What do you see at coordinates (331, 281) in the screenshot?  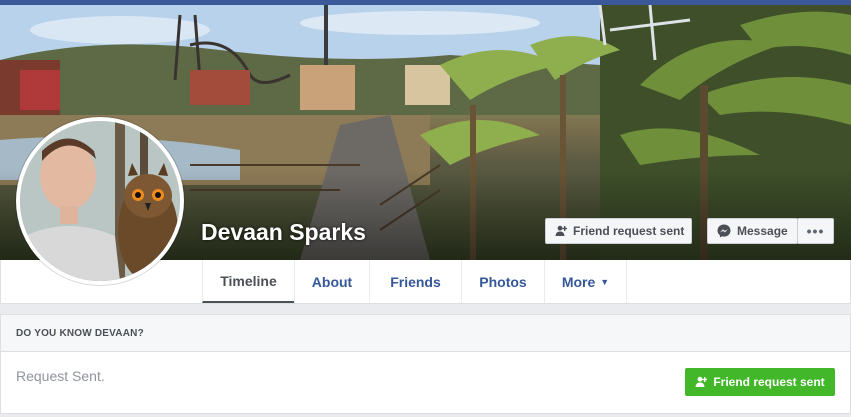 I see `tab-about: About` at bounding box center [331, 281].